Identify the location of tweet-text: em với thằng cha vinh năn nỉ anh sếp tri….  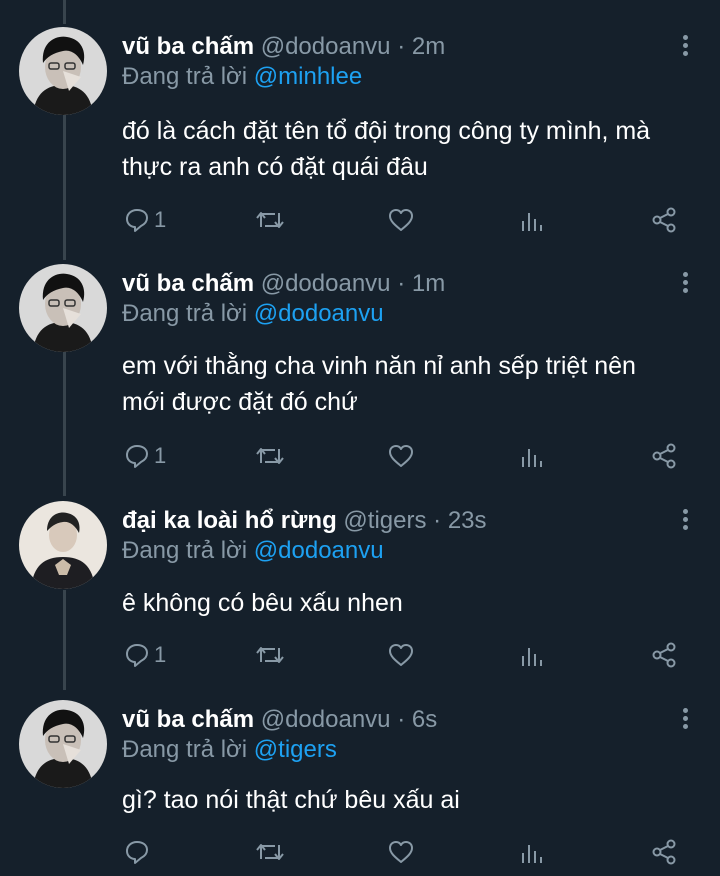
(412, 384).